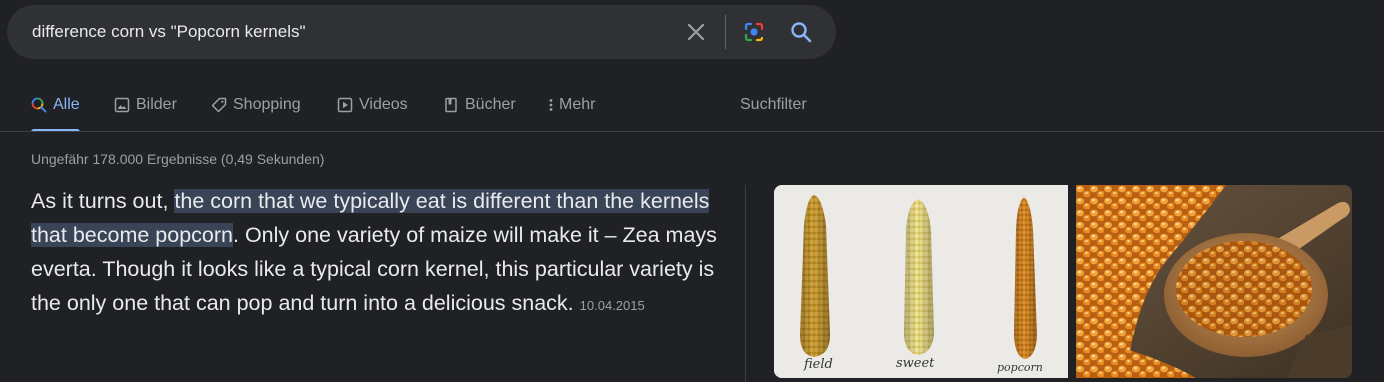  I want to click on clear-icon, so click(696, 32).